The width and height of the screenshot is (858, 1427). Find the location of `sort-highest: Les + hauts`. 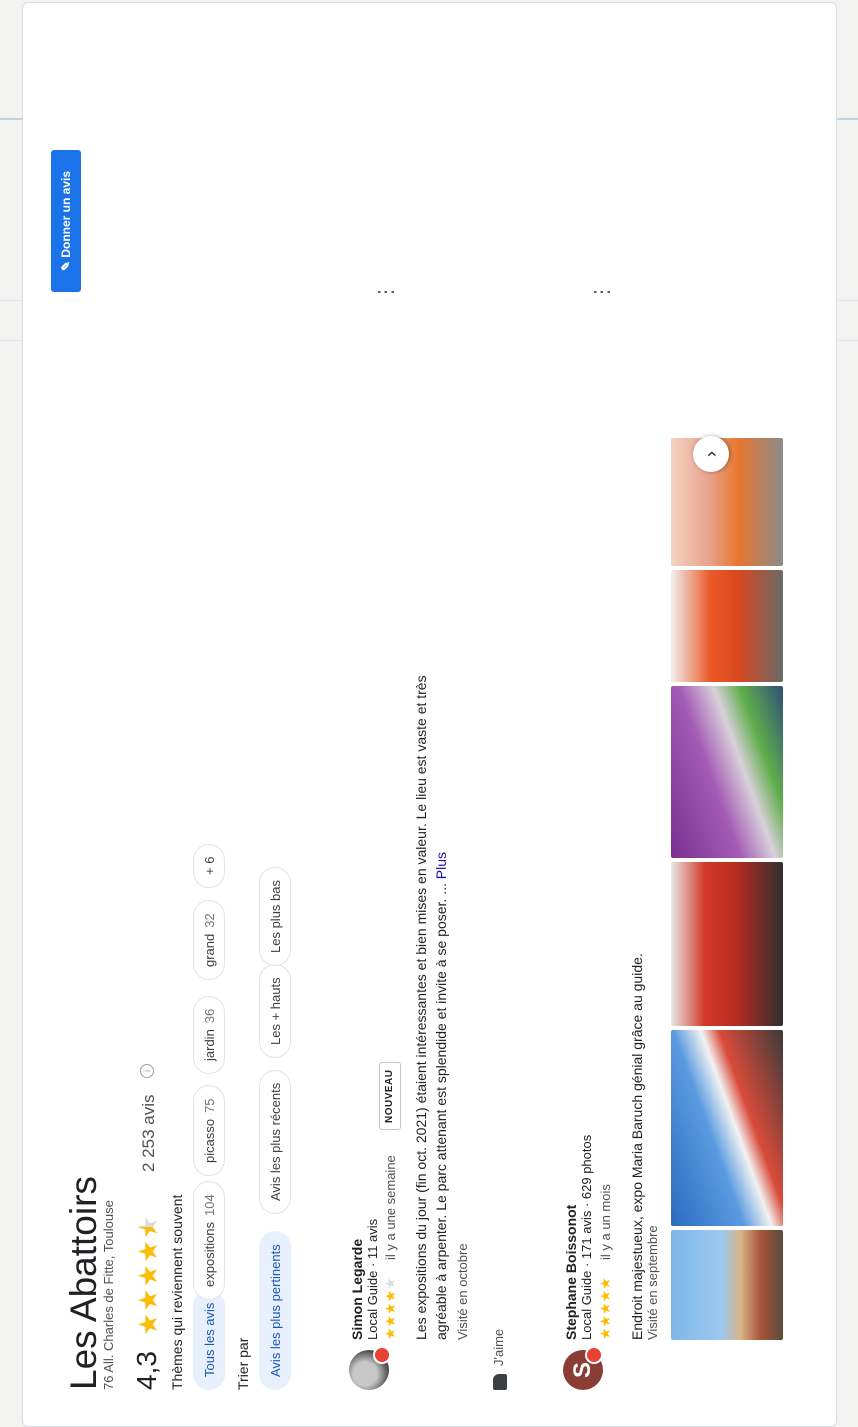

sort-highest: Les + hauts is located at coordinates (275, 1011).